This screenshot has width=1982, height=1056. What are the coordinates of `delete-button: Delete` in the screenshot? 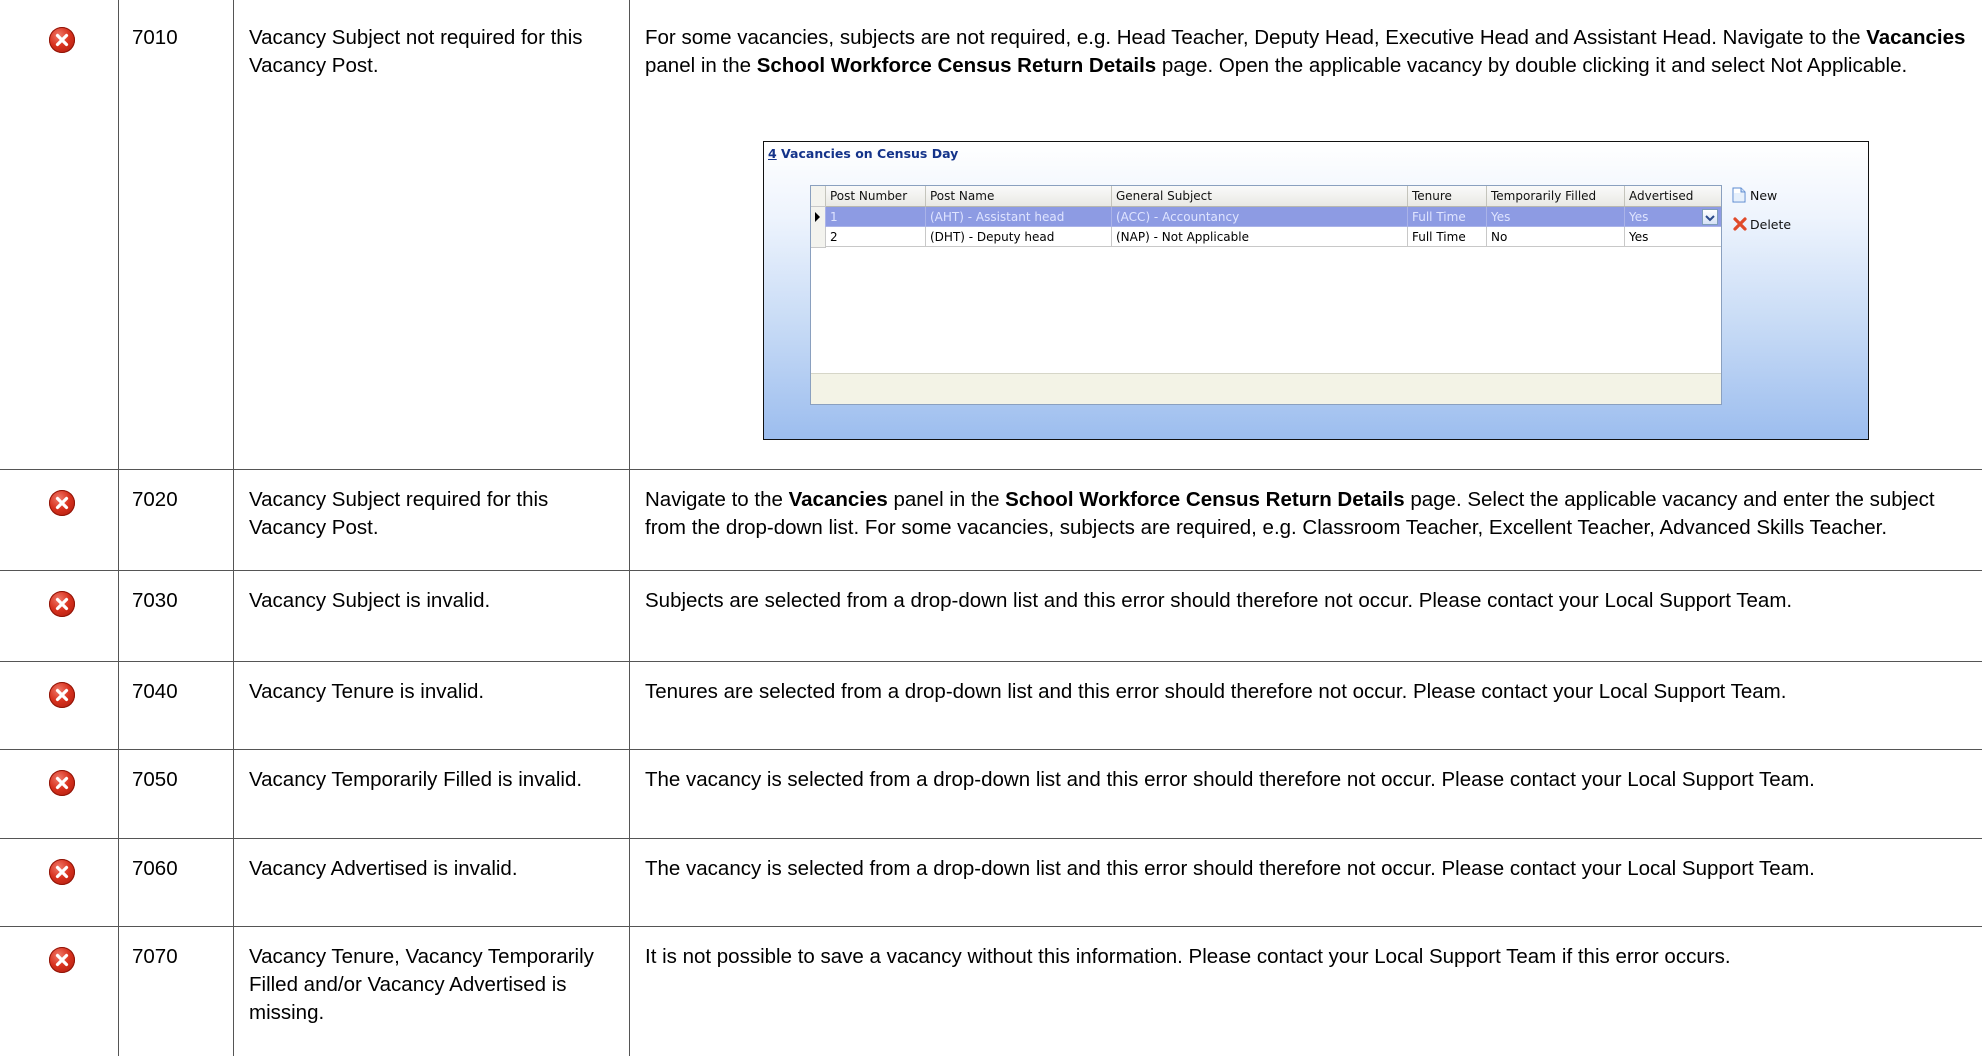 It's located at (1761, 224).